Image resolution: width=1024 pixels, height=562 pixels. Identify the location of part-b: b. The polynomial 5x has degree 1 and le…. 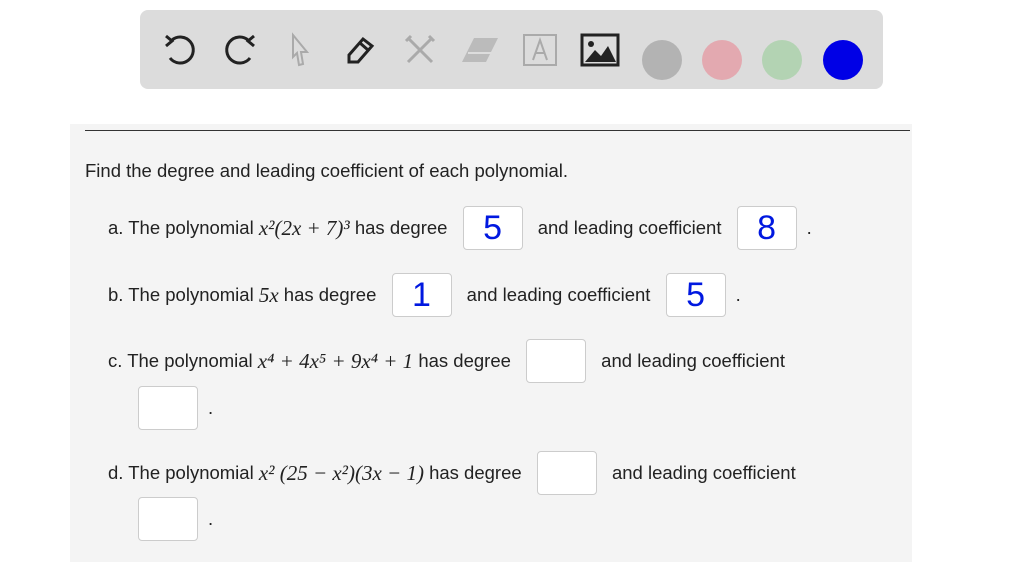
(424, 295).